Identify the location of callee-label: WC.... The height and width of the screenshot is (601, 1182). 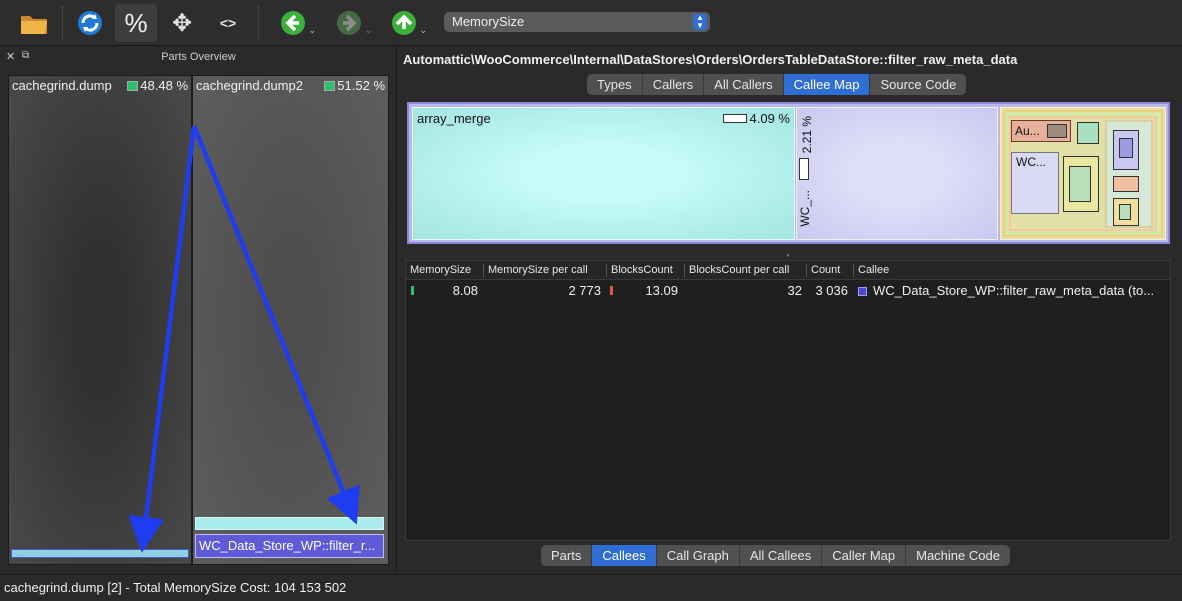
(1031, 162).